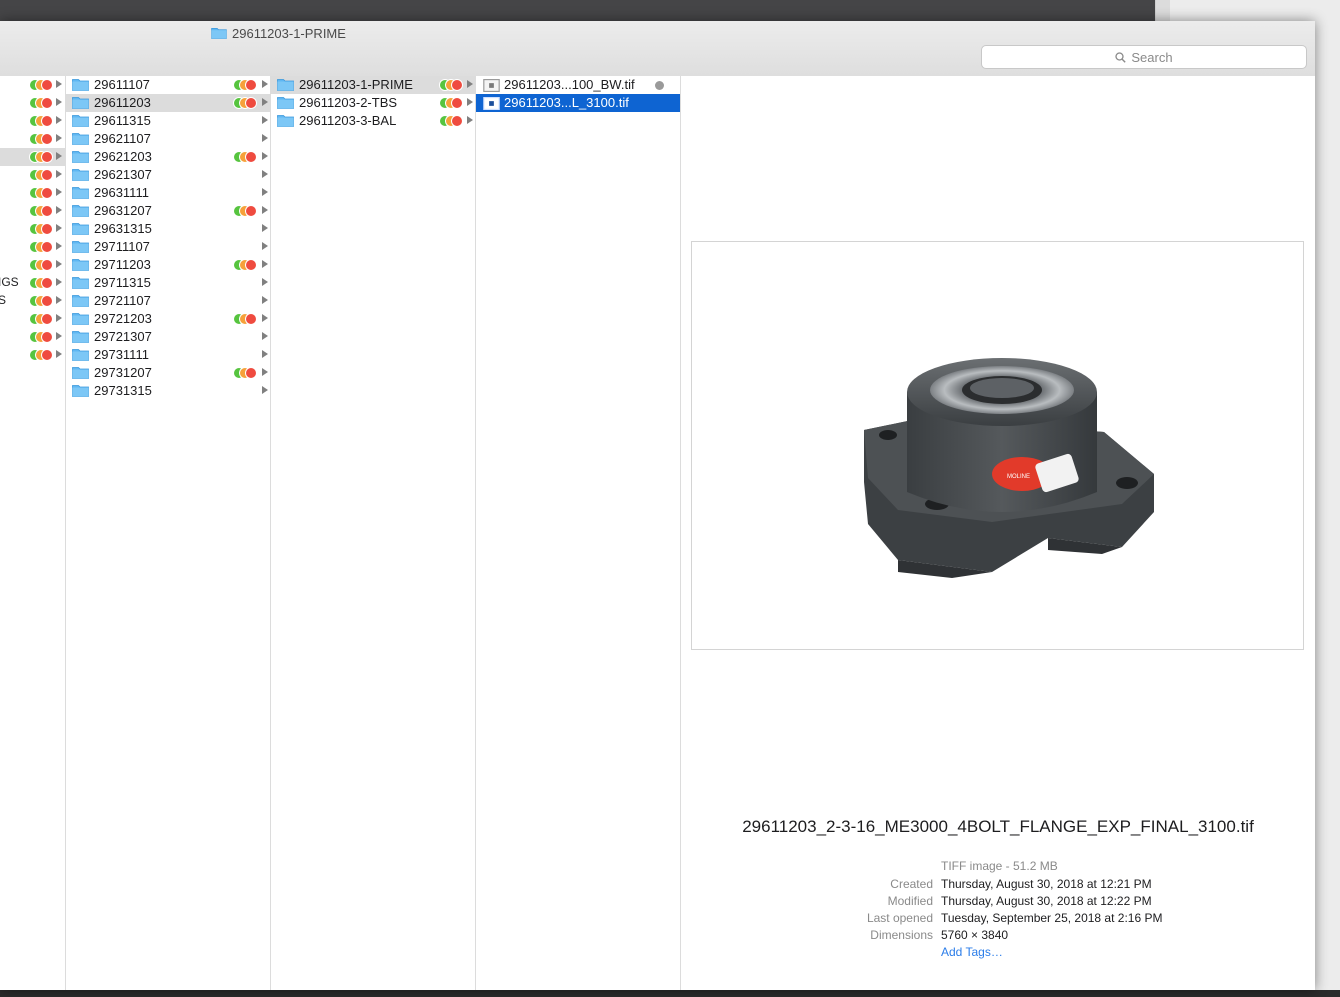 The image size is (1340, 997). What do you see at coordinates (1018, 477) in the screenshot?
I see `product-logo-text: MOLINE` at bounding box center [1018, 477].